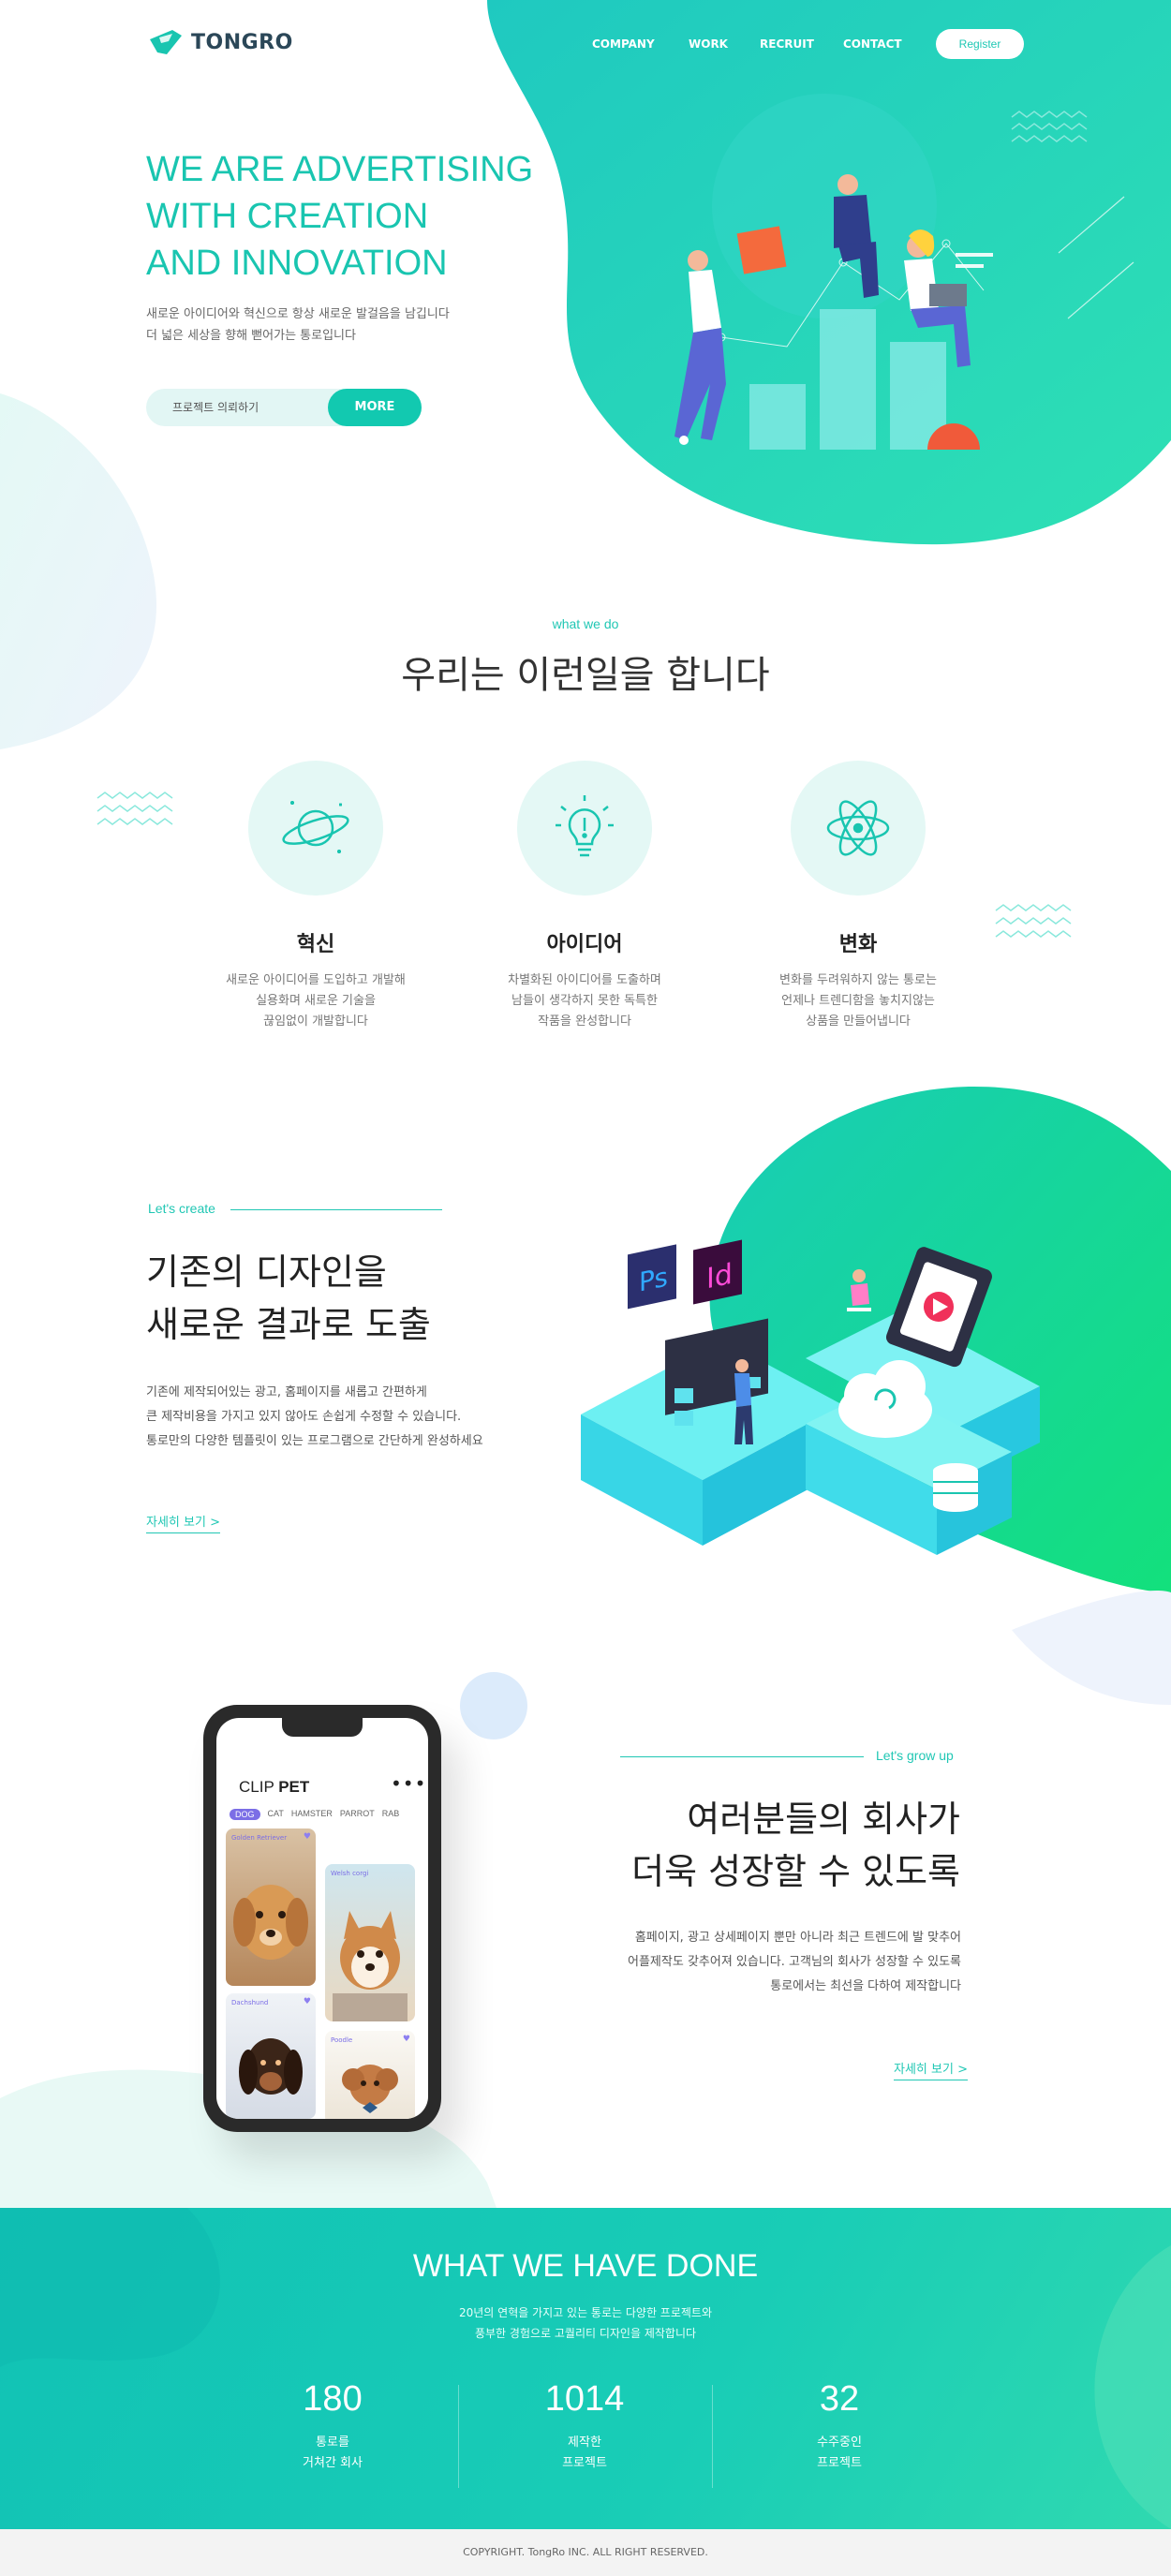 The image size is (1171, 2576). I want to click on lets-grow-label: Let's grow up, so click(915, 1755).